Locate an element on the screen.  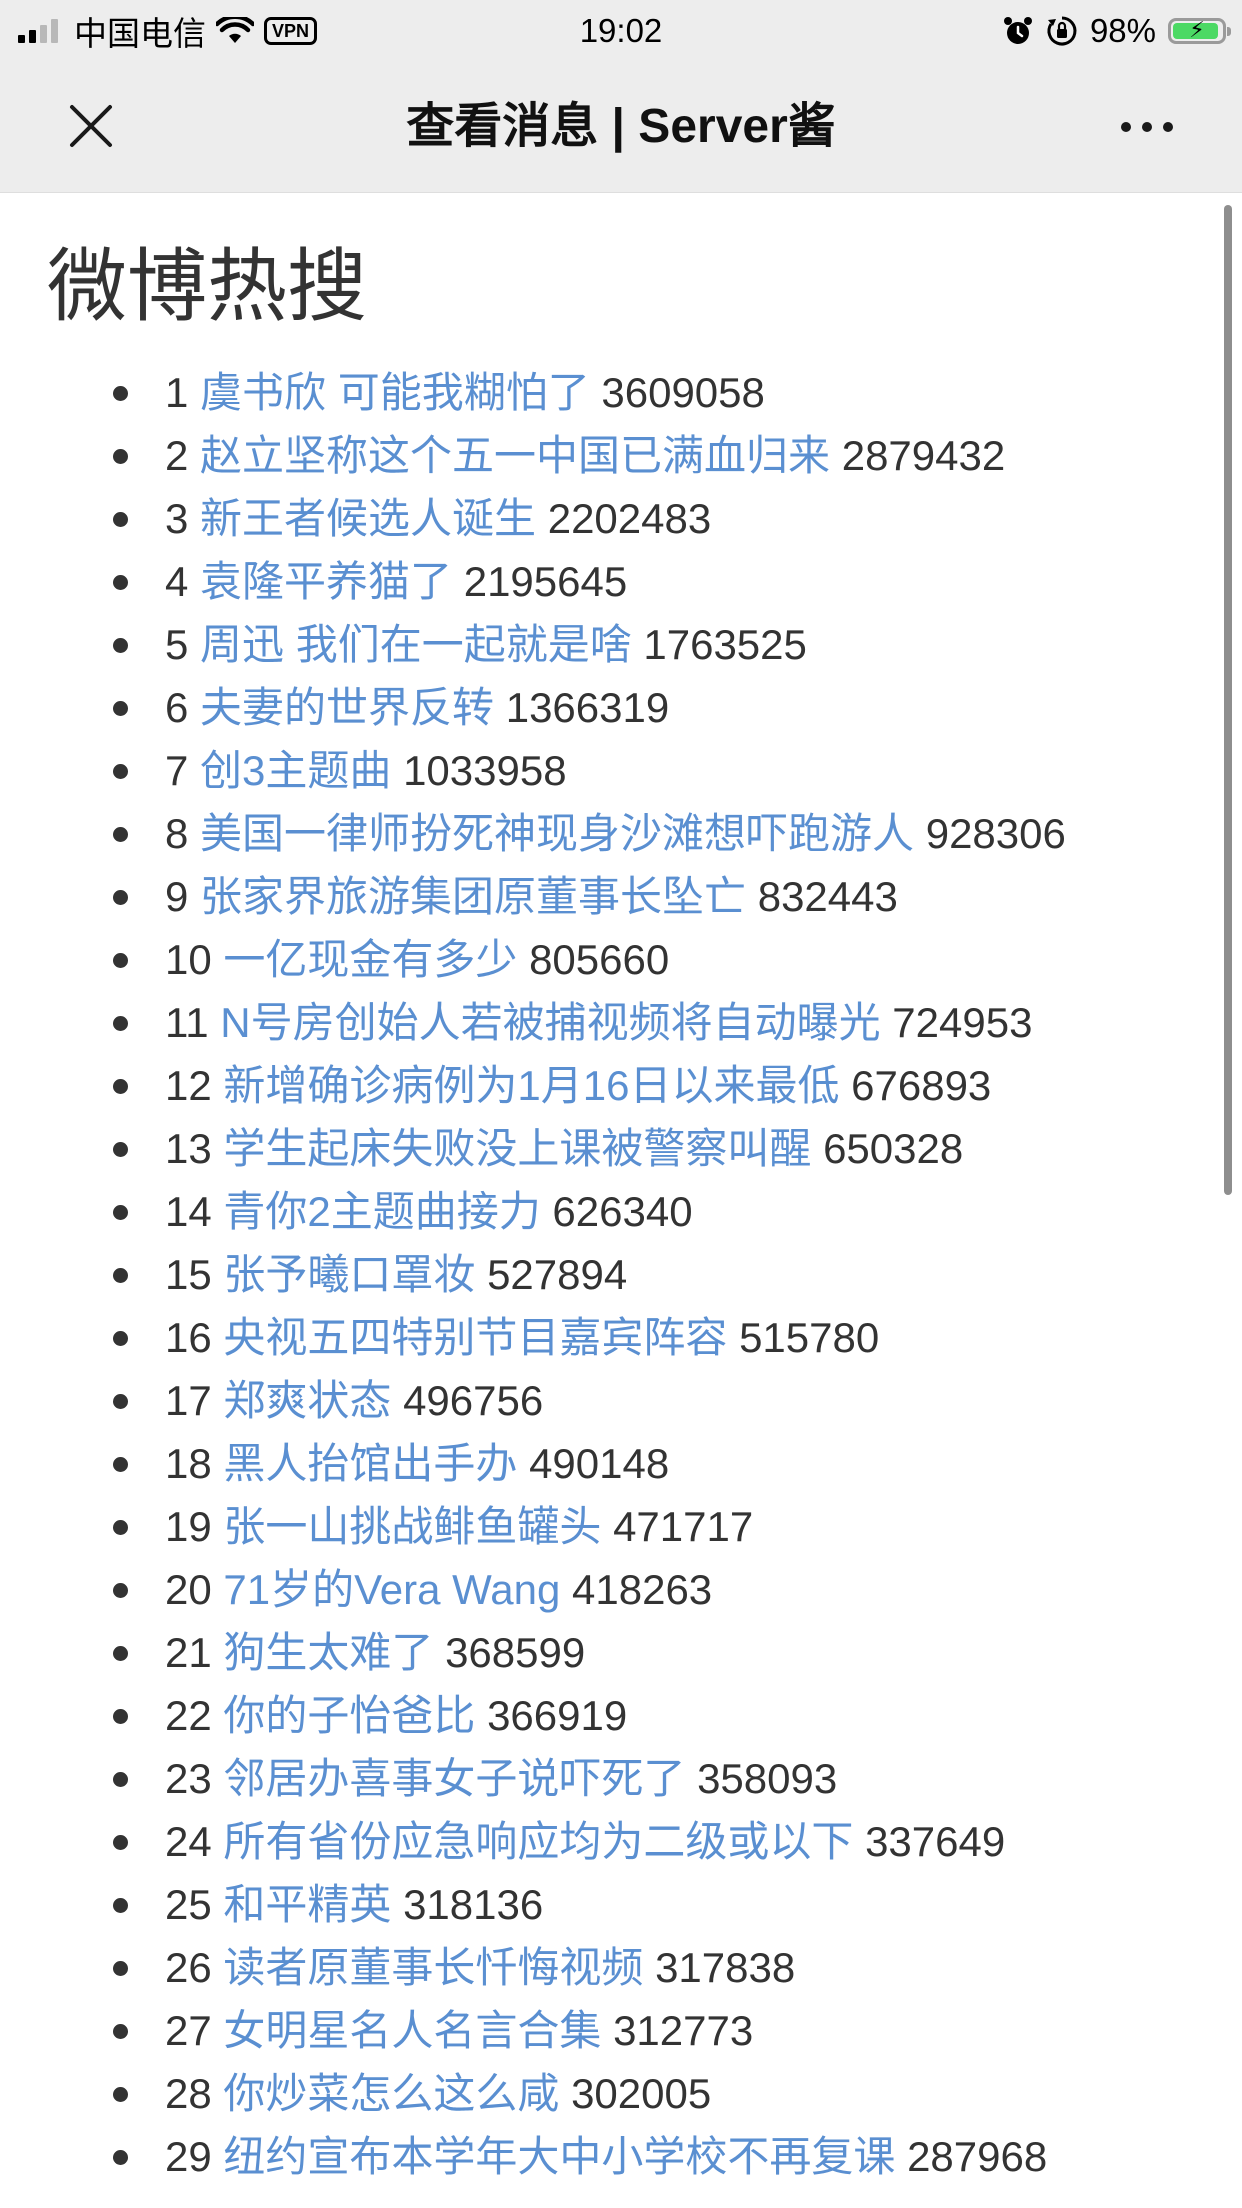
page-heading: 微博热搜 is located at coordinates (207, 286).